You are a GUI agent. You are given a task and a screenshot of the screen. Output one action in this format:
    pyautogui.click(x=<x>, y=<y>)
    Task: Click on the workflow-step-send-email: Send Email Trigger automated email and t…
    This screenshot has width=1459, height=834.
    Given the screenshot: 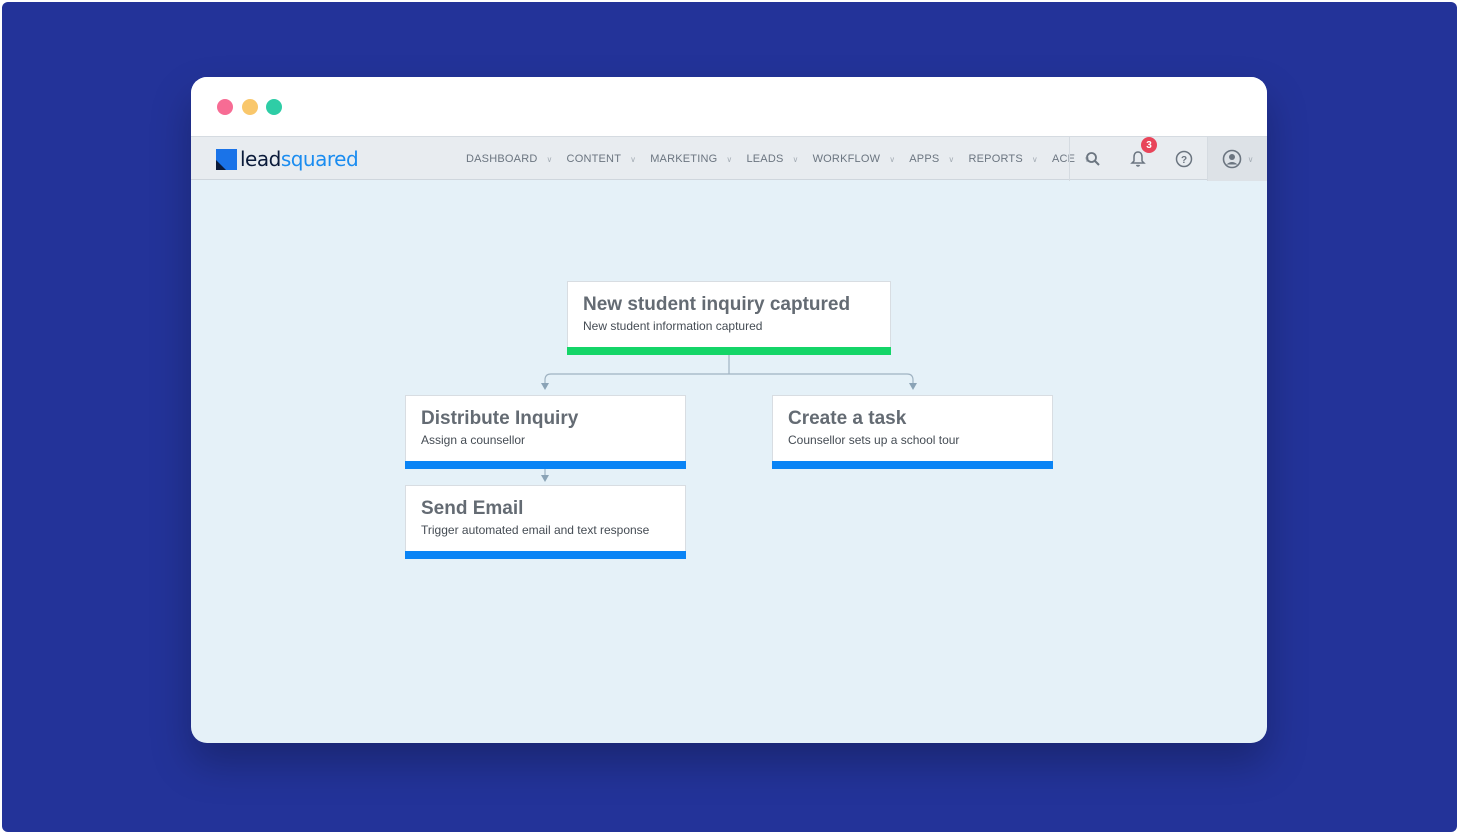 What is the action you would take?
    pyautogui.click(x=545, y=522)
    